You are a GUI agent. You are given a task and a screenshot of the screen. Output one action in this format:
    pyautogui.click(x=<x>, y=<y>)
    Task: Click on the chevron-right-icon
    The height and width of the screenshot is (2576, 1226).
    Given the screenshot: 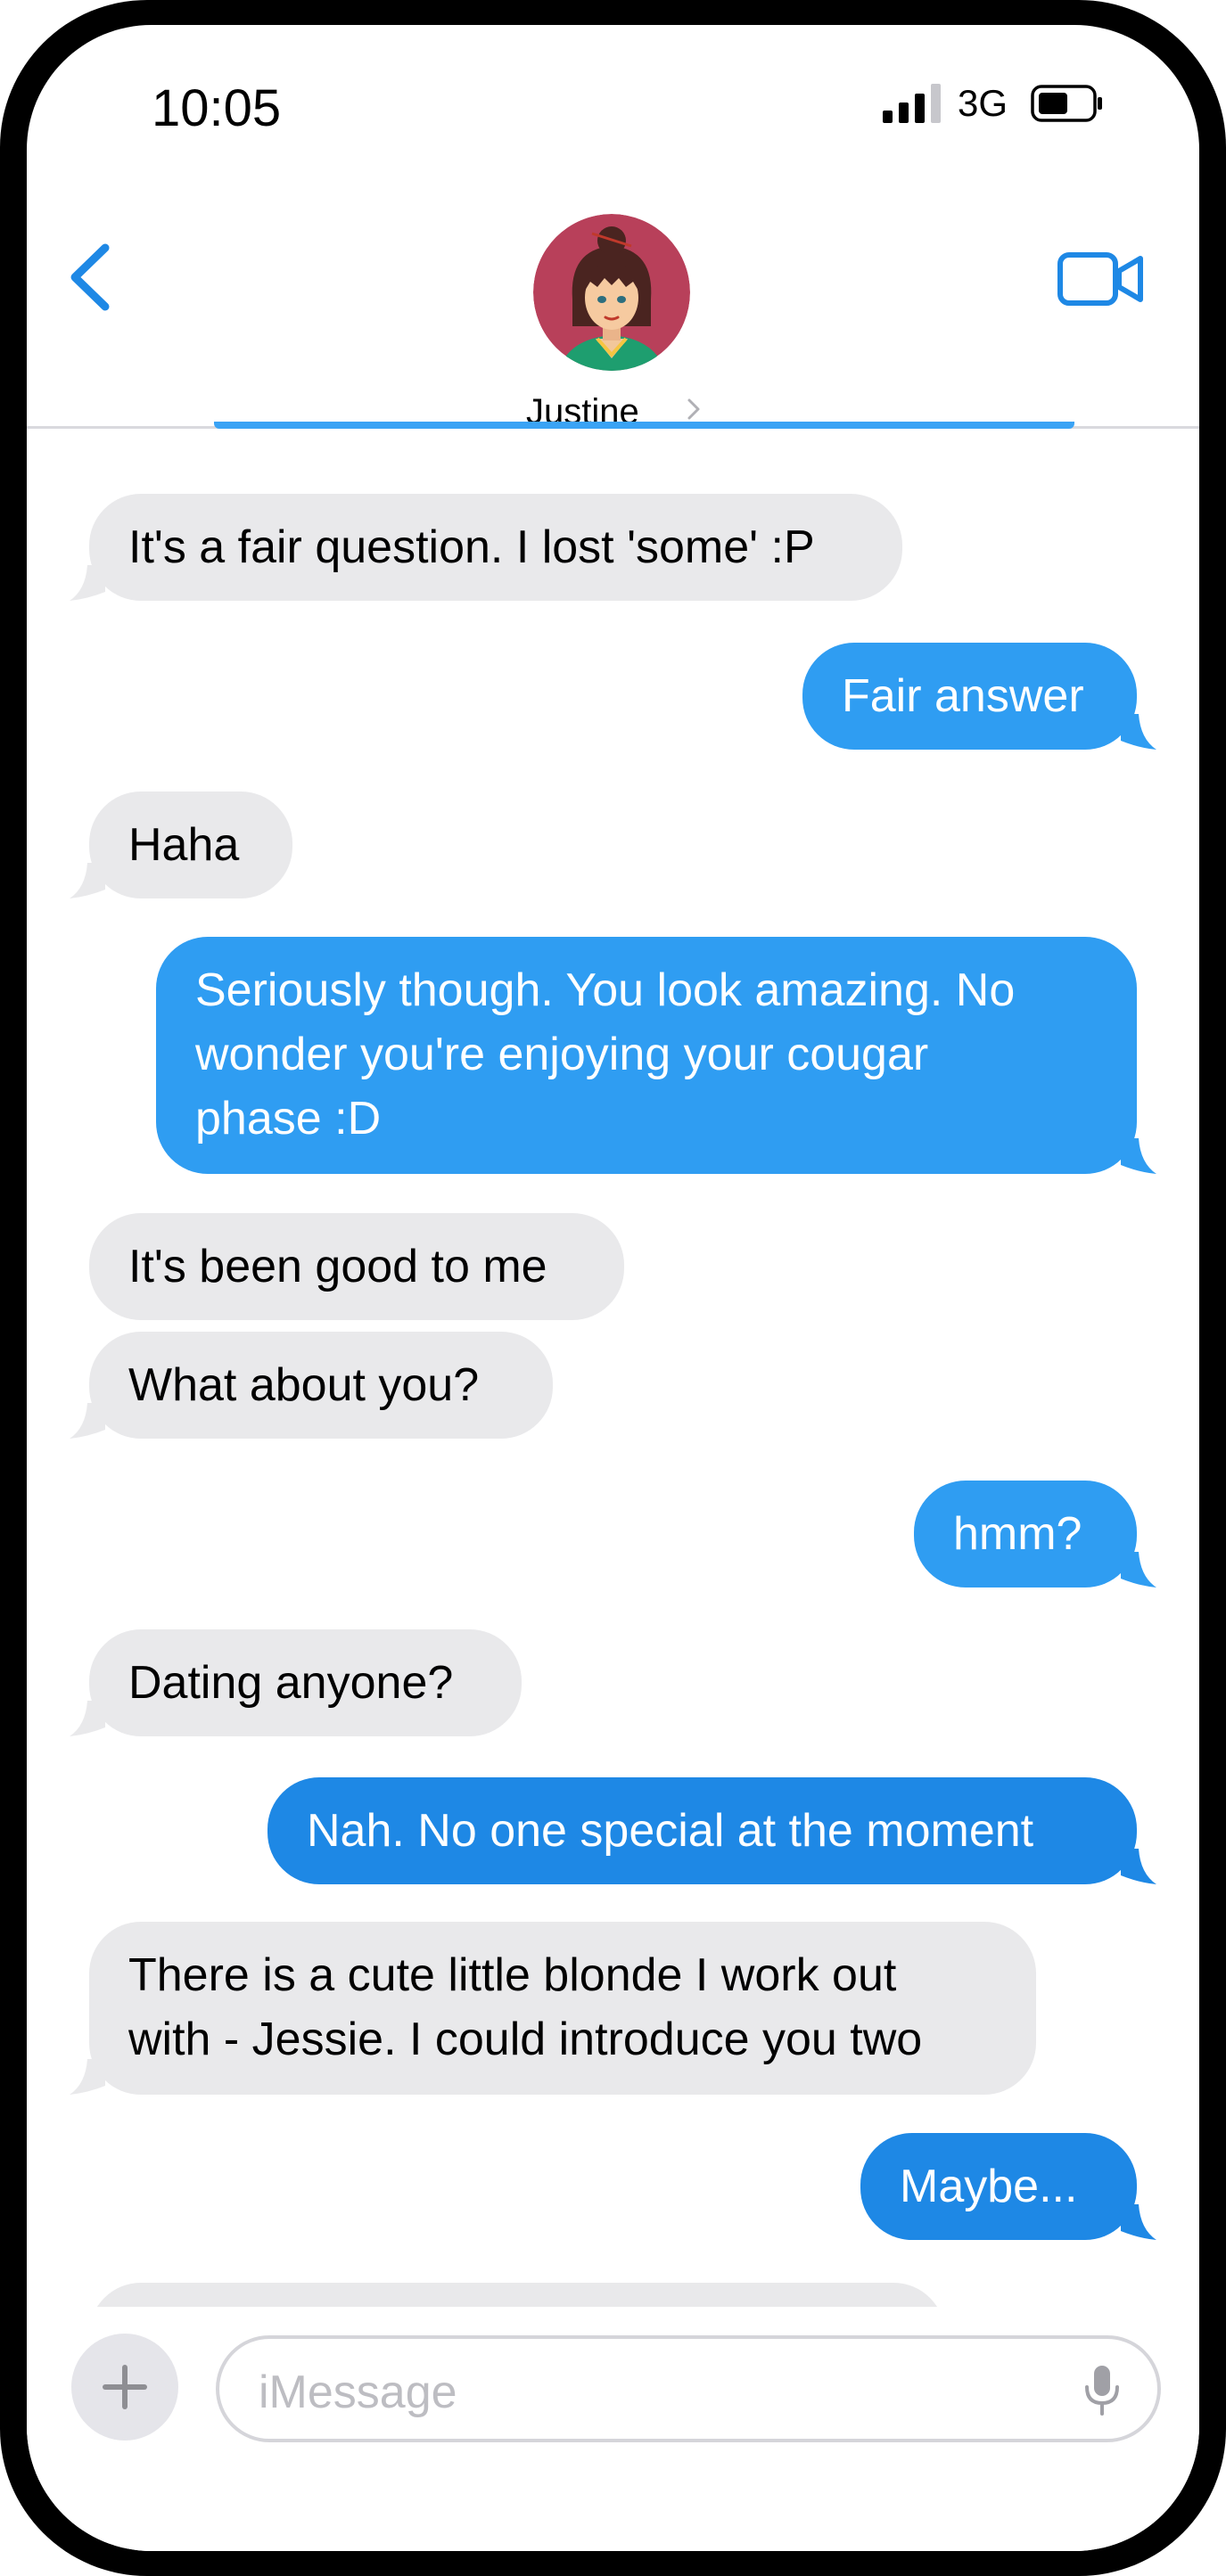 What is the action you would take?
    pyautogui.click(x=694, y=409)
    